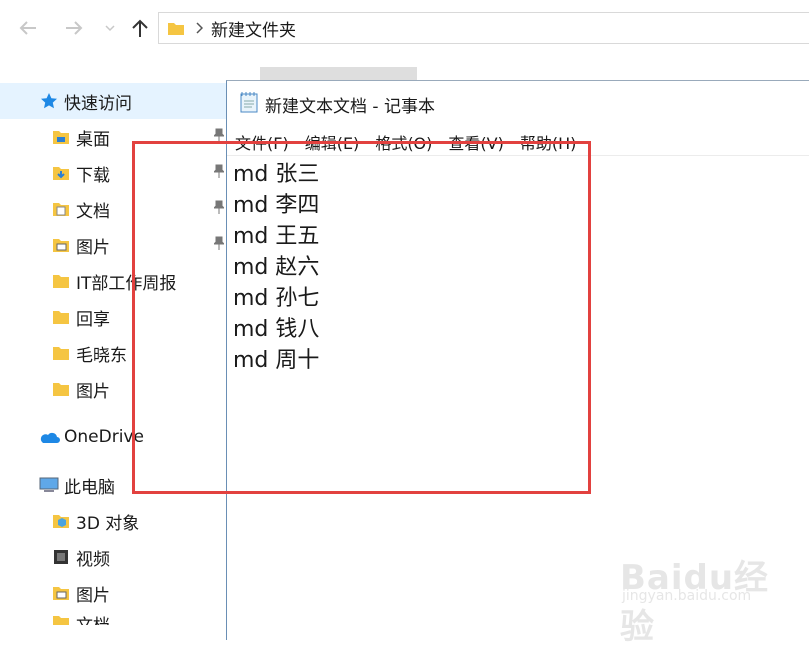 This screenshot has height=648, width=809. I want to click on downloads-folder-icon, so click(61, 173).